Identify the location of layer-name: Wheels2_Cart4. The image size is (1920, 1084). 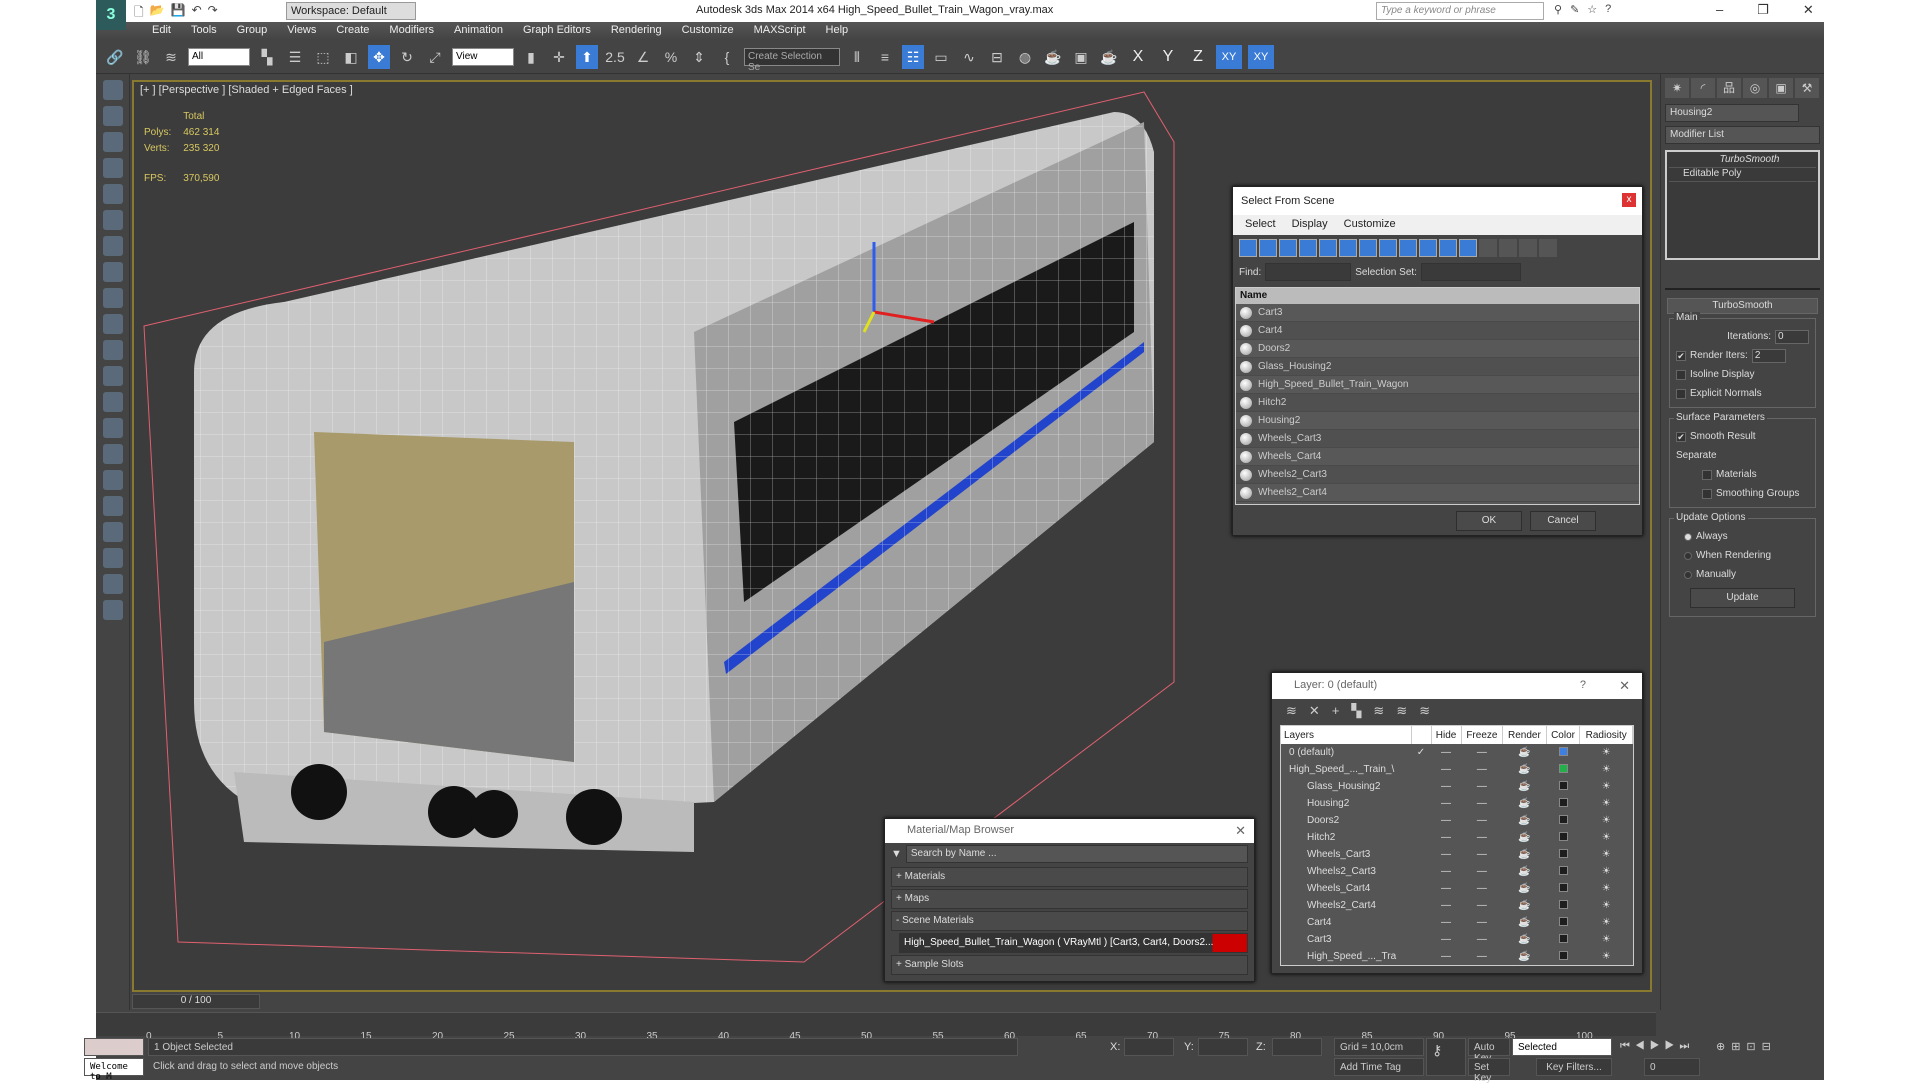
(1346, 905).